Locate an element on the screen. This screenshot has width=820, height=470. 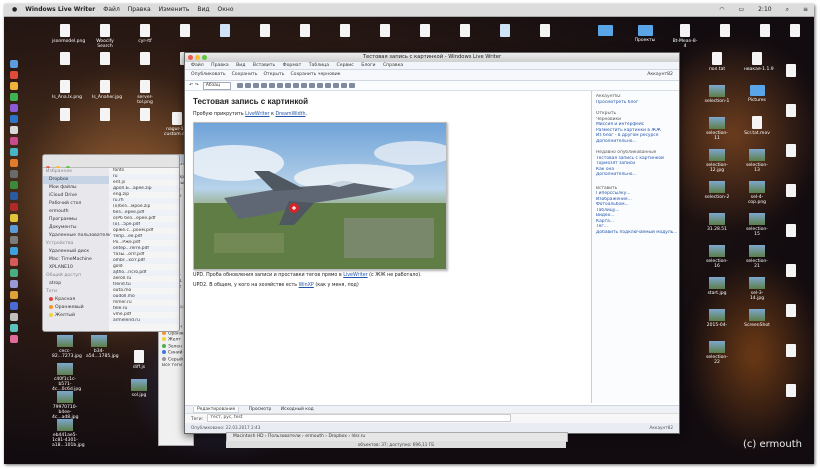
path-item: Macintosh HD is located at coordinates (248, 436).